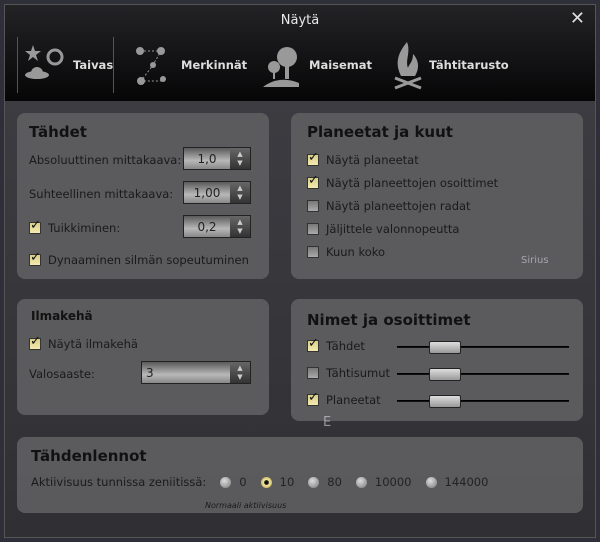 The image size is (600, 542). I want to click on tab-label: Taivas, so click(93, 65).